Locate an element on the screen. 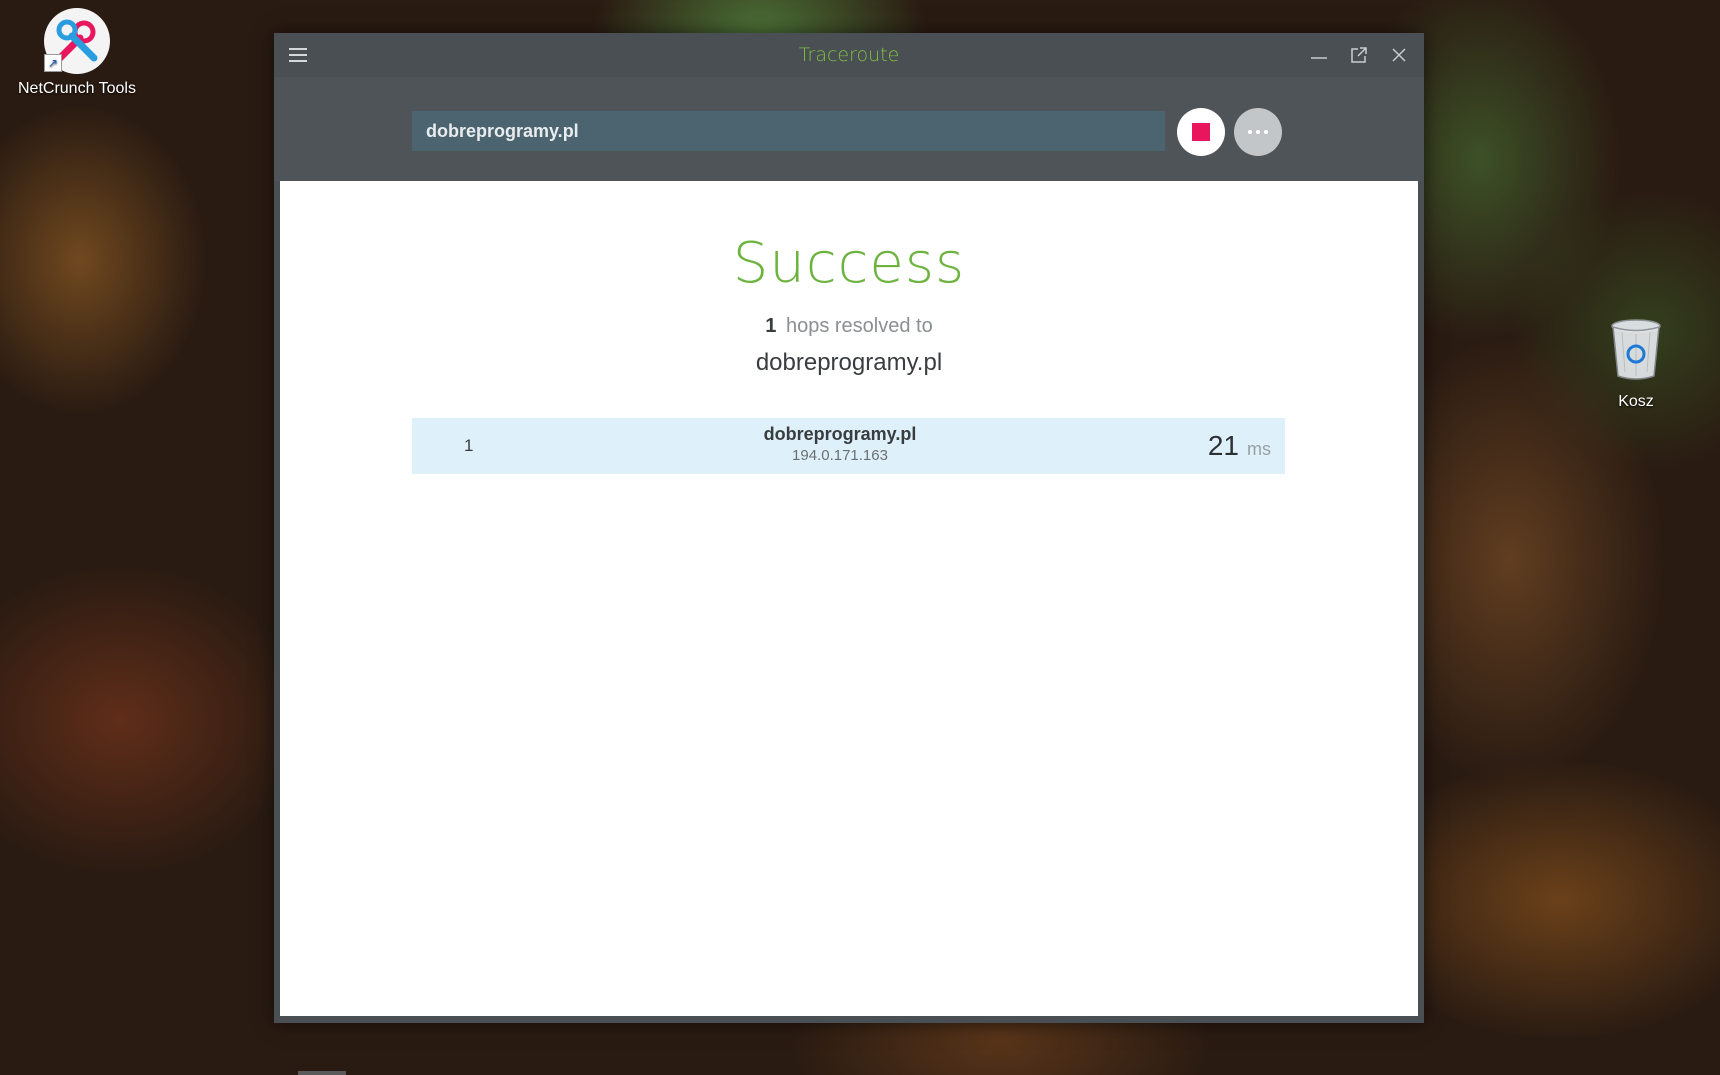 The height and width of the screenshot is (1075, 1720). more-options-button is located at coordinates (1258, 132).